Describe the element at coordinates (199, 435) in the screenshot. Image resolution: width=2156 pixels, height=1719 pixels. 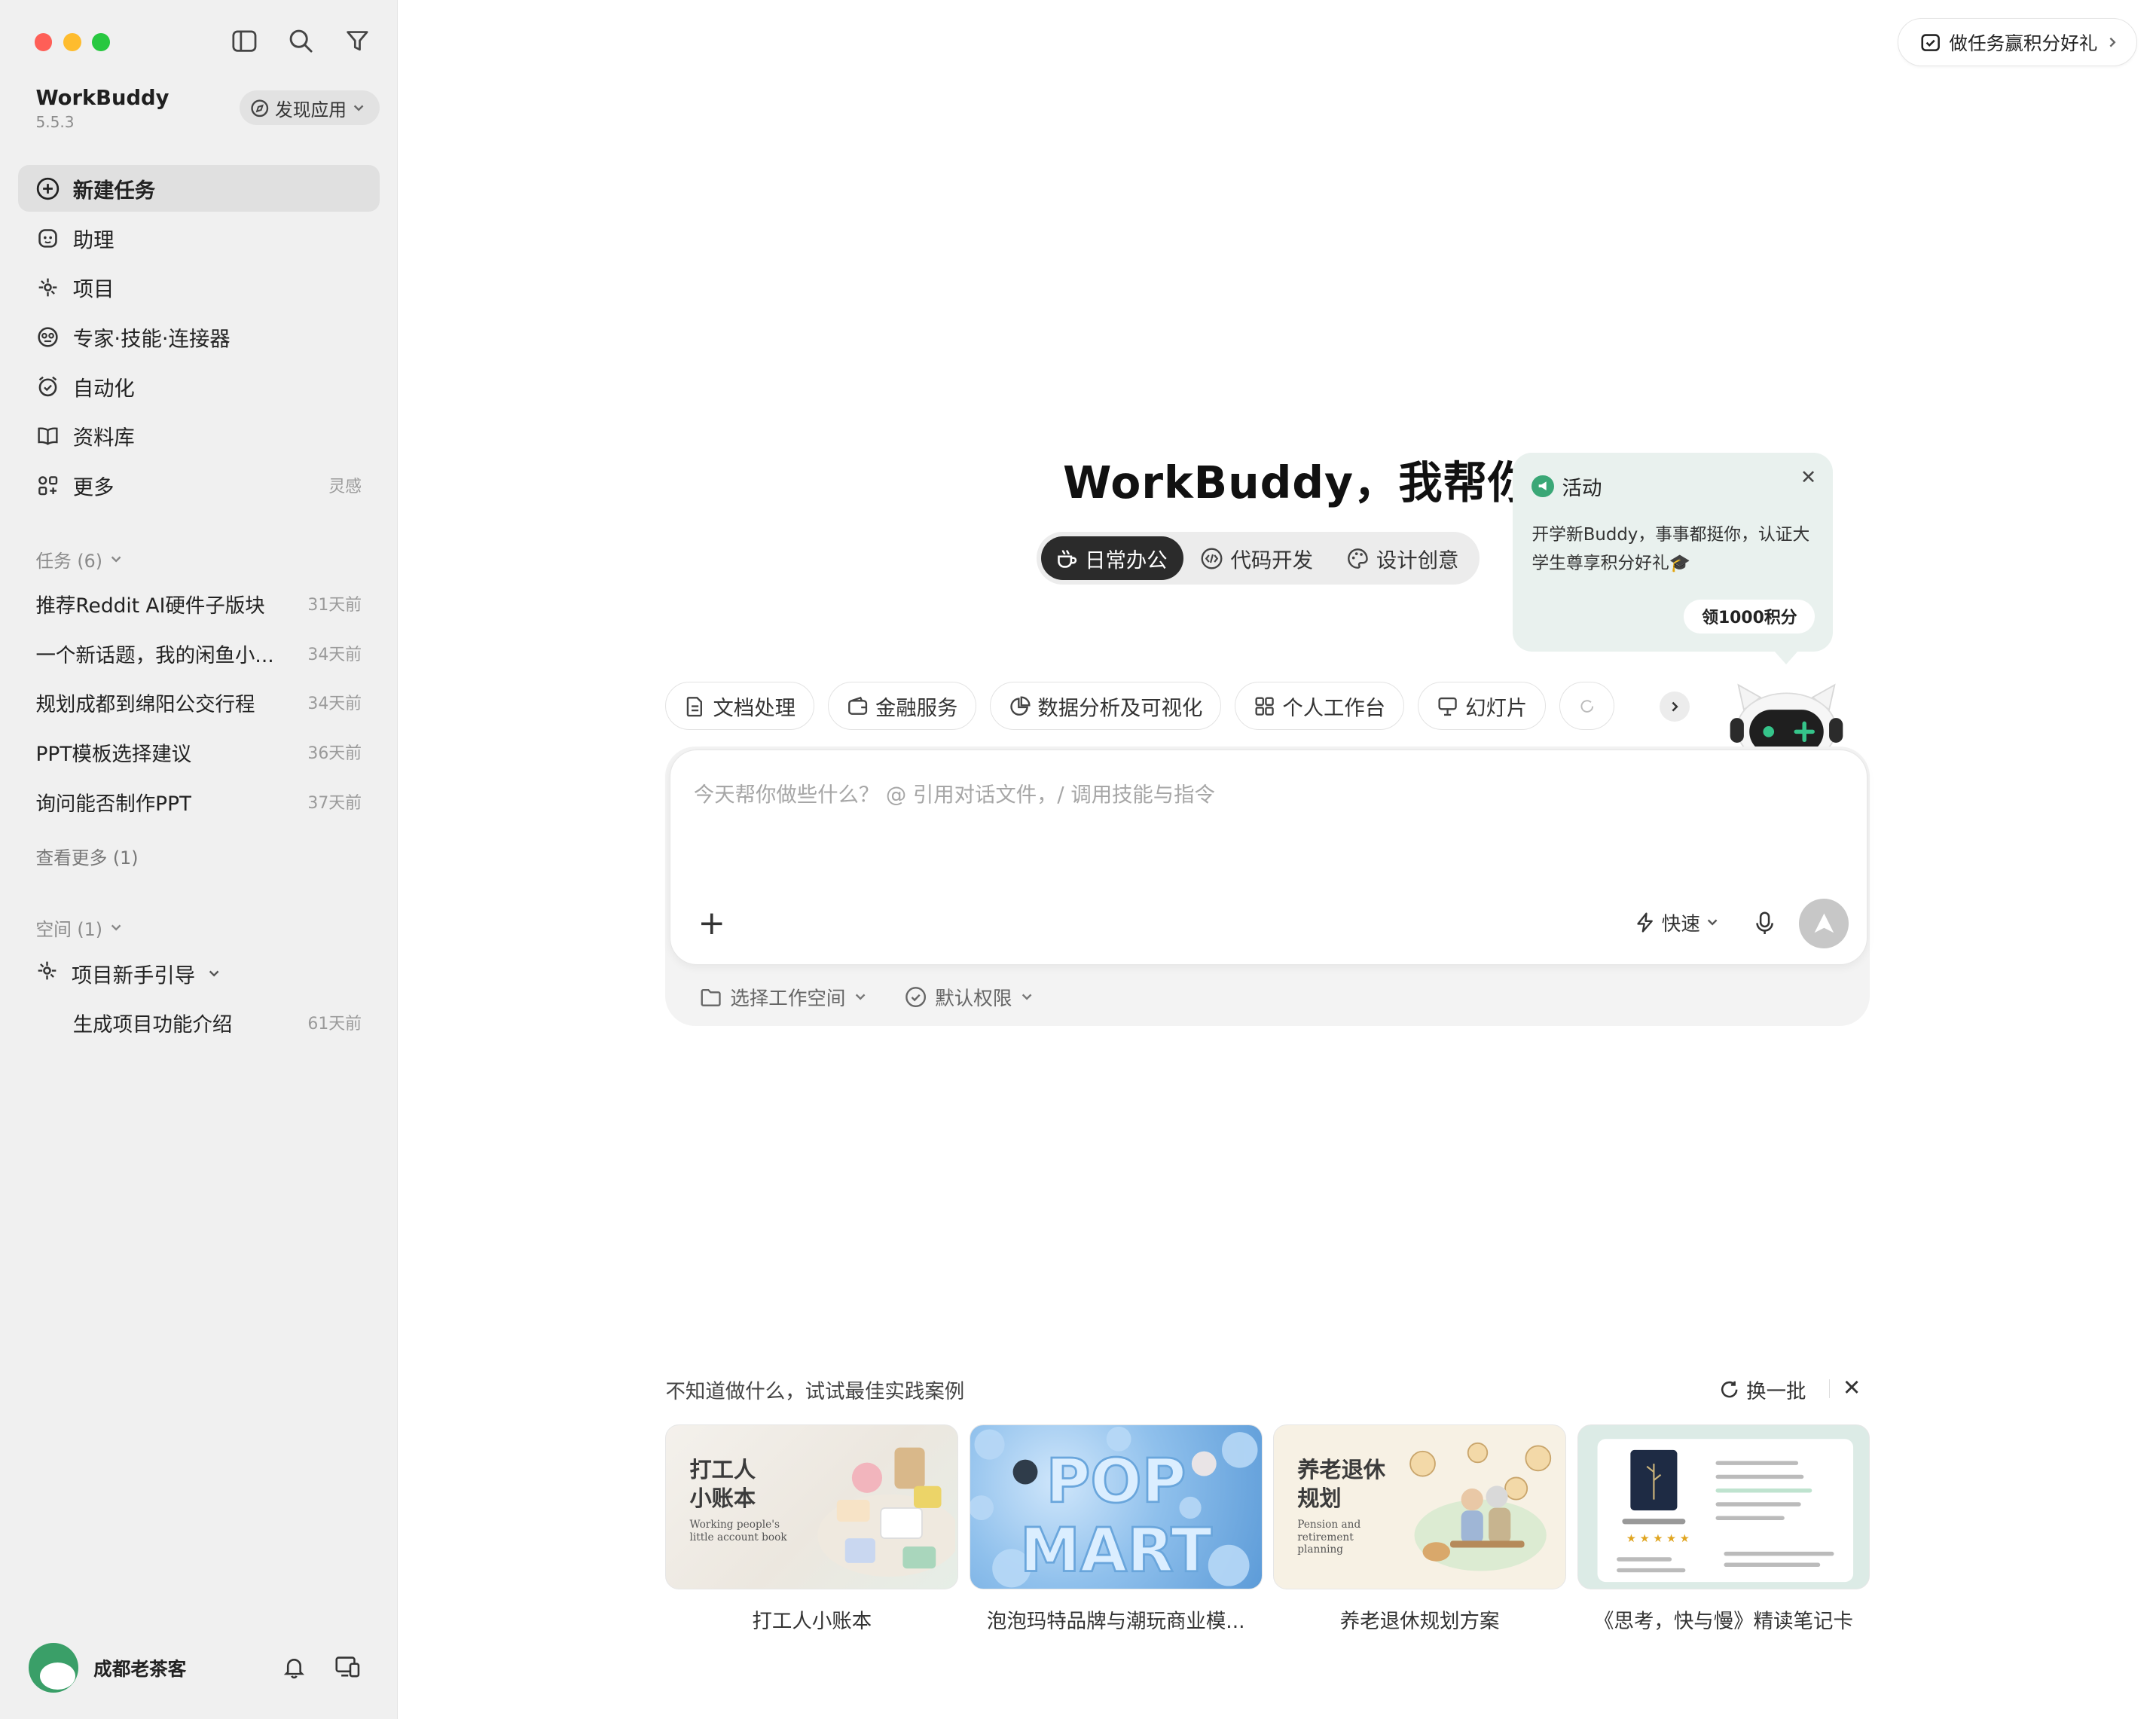
I see `nav-library: 资料库` at that location.